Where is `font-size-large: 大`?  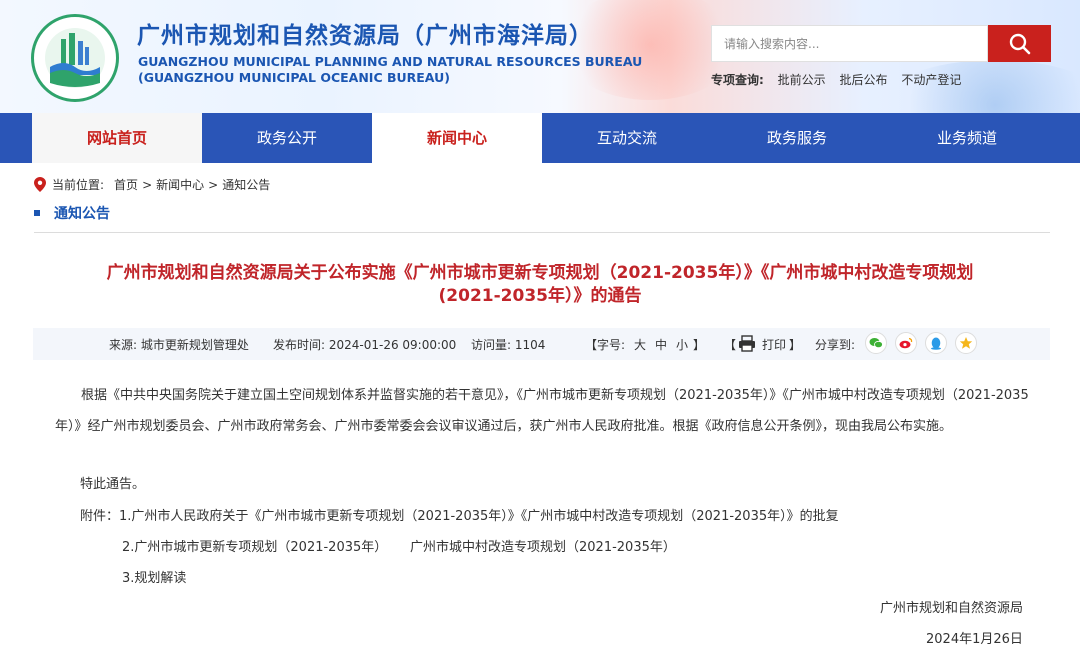 font-size-large: 大 is located at coordinates (640, 344).